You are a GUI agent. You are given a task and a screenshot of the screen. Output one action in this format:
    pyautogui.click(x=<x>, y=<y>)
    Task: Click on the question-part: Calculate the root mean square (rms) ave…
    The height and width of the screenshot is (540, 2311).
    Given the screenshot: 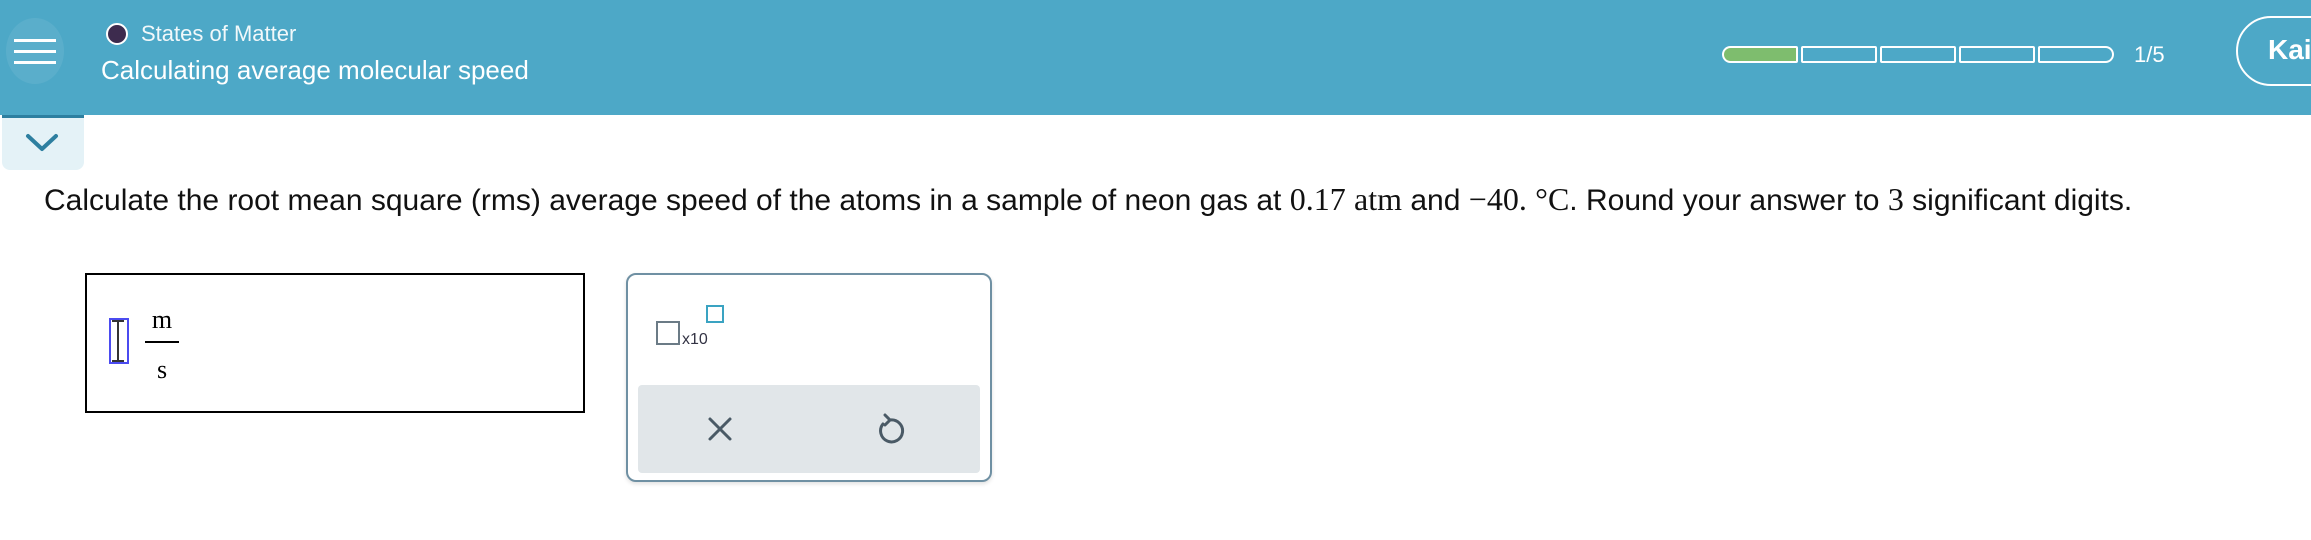 What is the action you would take?
    pyautogui.click(x=667, y=200)
    